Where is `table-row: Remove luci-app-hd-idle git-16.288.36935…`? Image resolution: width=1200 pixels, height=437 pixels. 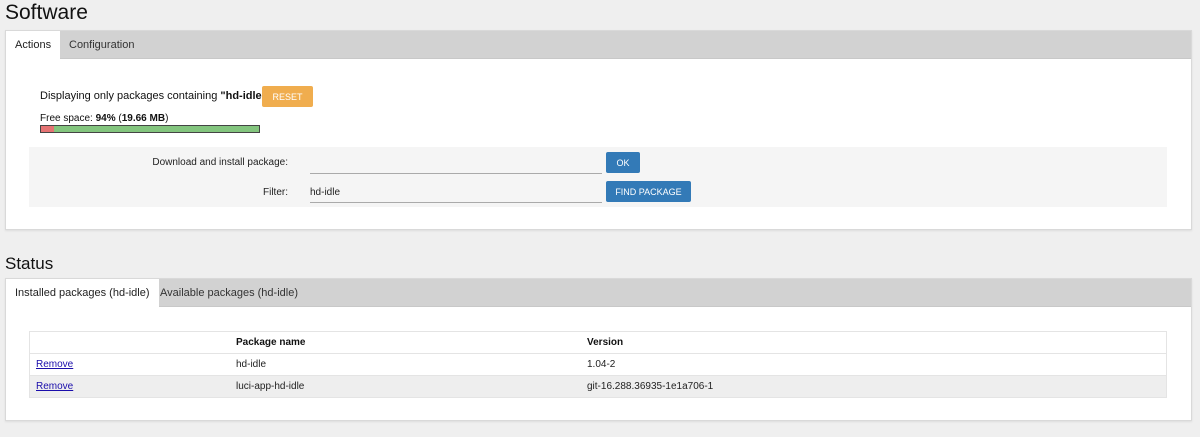 table-row: Remove luci-app-hd-idle git-16.288.36935… is located at coordinates (598, 386).